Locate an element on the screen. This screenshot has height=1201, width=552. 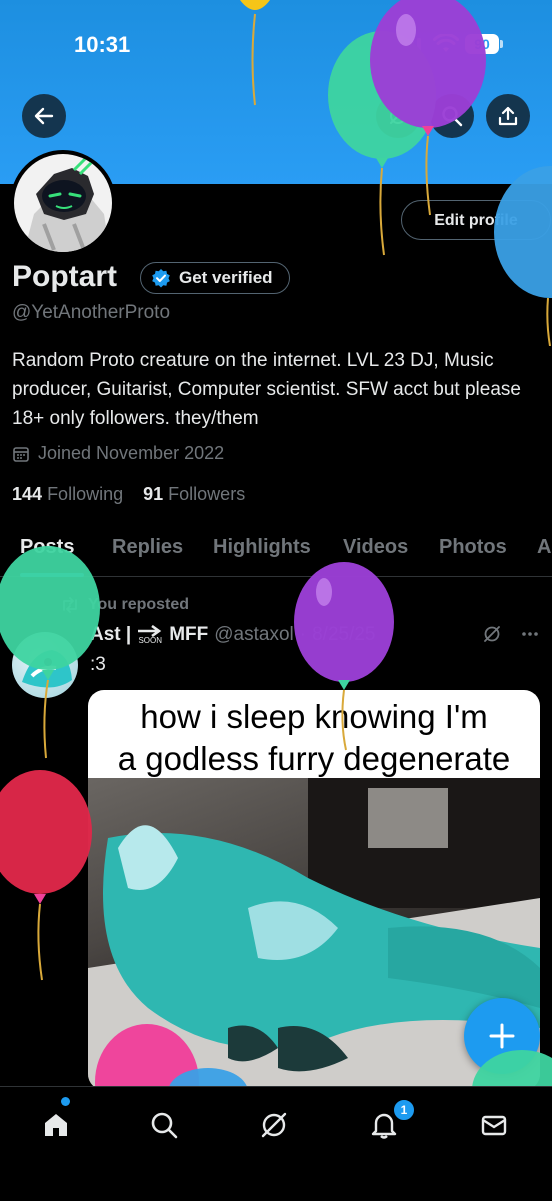
post-author-suffix: MFF is located at coordinates (189, 634).